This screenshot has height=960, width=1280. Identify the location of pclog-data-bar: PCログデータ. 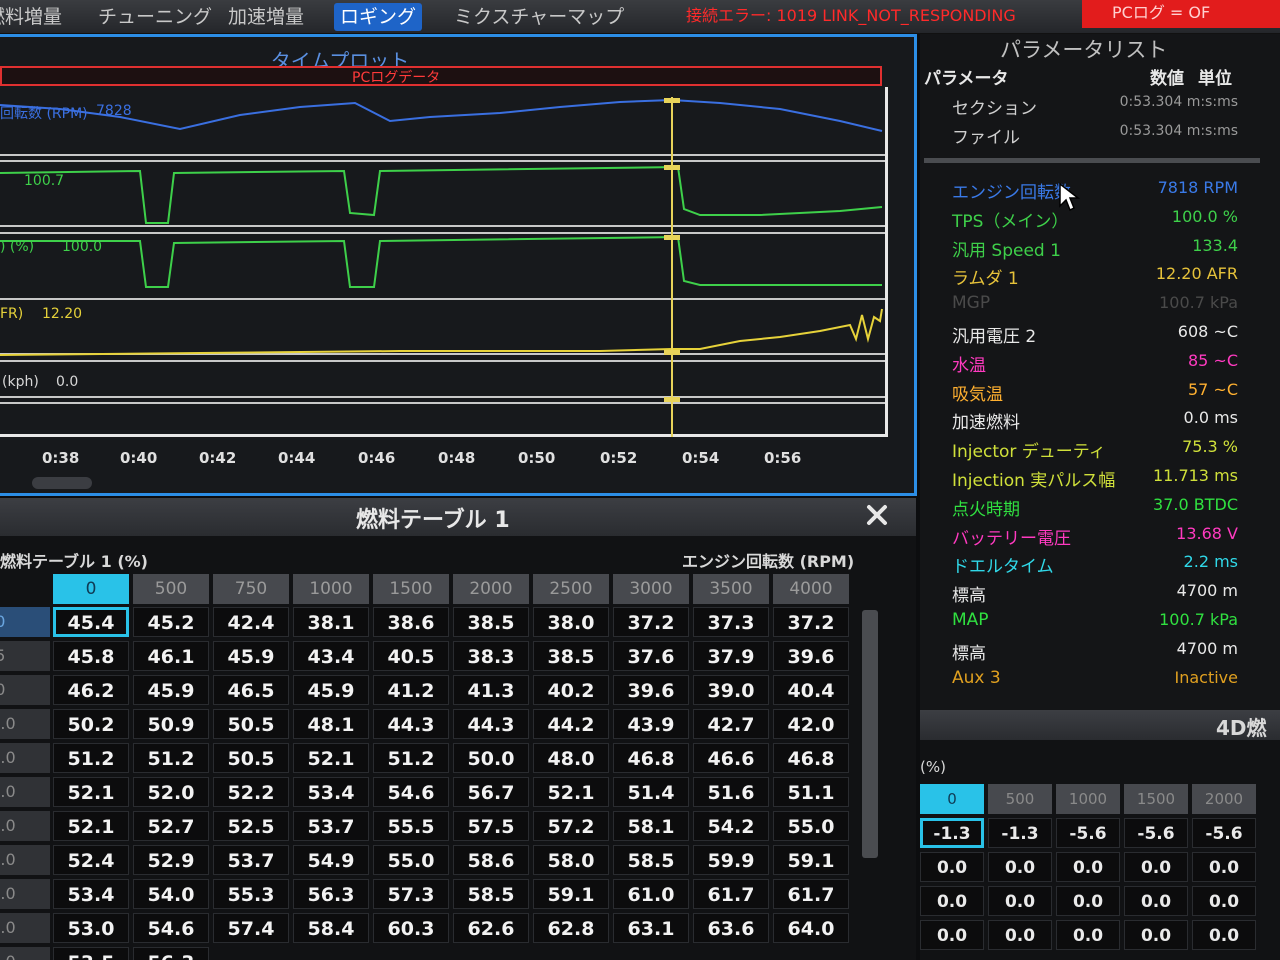
(441, 76).